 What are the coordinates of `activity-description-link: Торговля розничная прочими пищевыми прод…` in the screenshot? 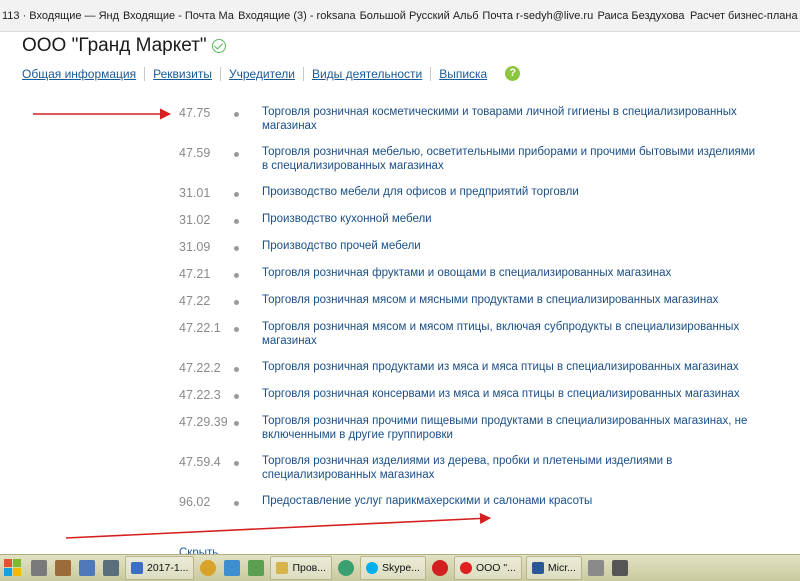 It's located at (512, 428).